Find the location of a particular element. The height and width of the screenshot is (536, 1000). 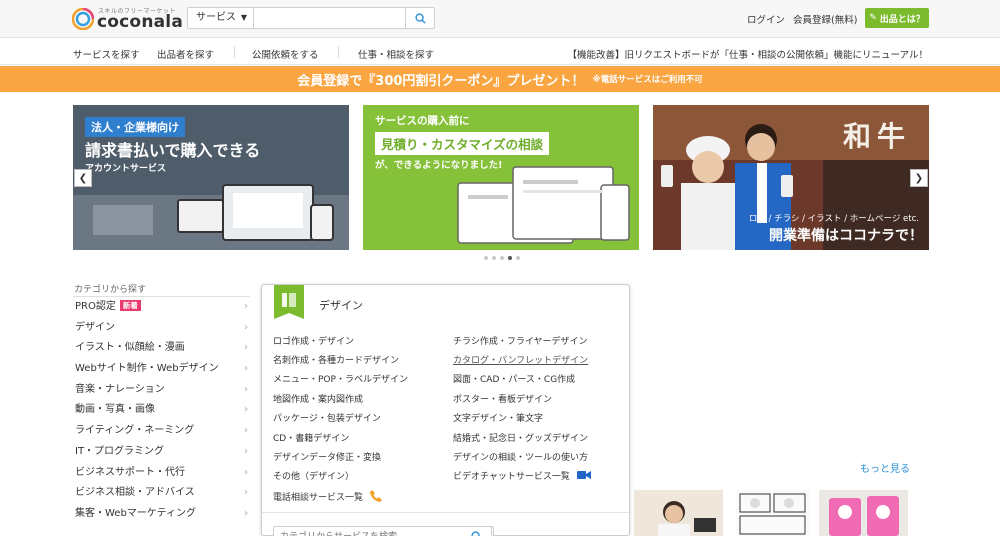

nav-find-services: サービスを探す is located at coordinates (106, 54).